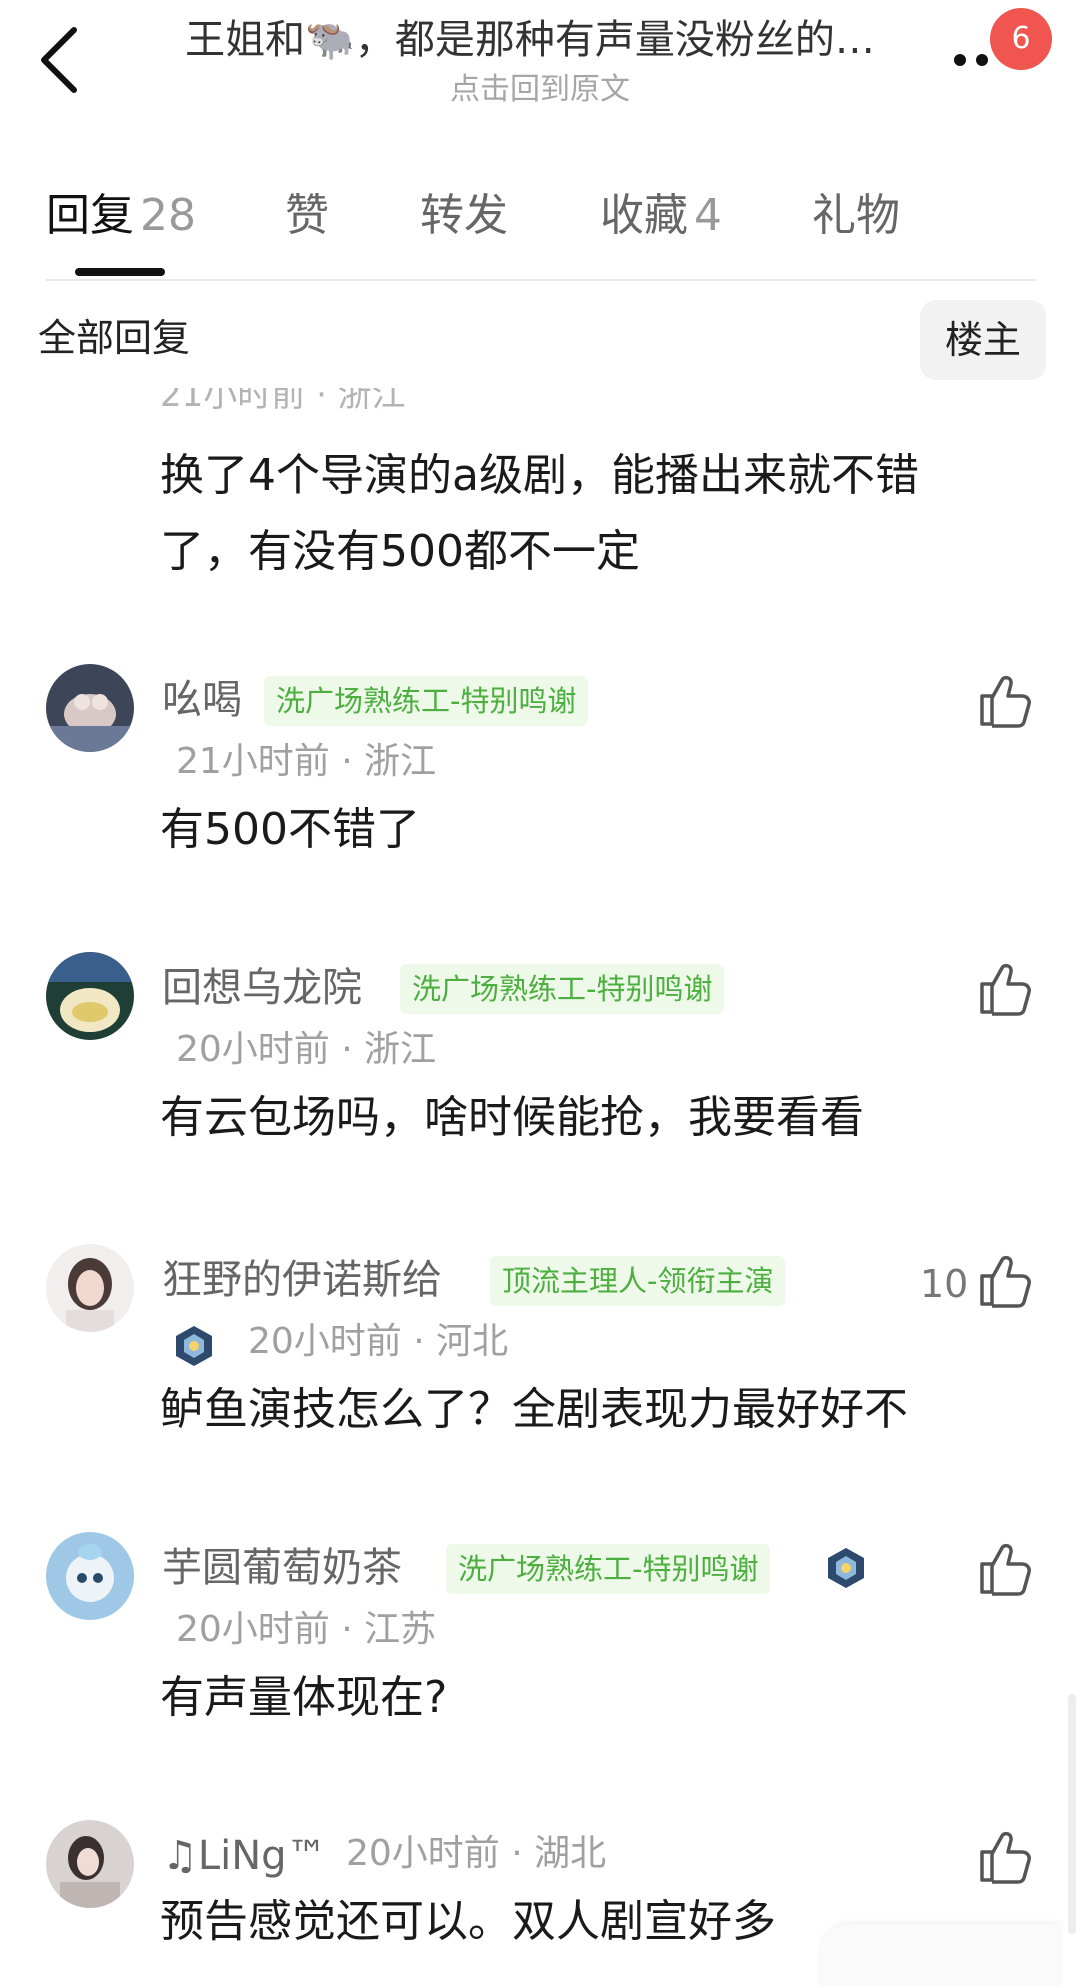 The height and width of the screenshot is (1986, 1080). Describe the element at coordinates (944, 1284) in the screenshot. I see `like-count: 10` at that location.